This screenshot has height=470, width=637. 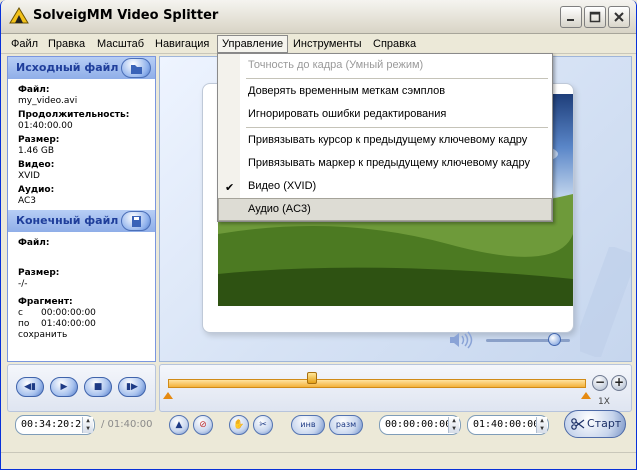 What do you see at coordinates (29, 176) in the screenshot?
I see `source-video-value: XVID` at bounding box center [29, 176].